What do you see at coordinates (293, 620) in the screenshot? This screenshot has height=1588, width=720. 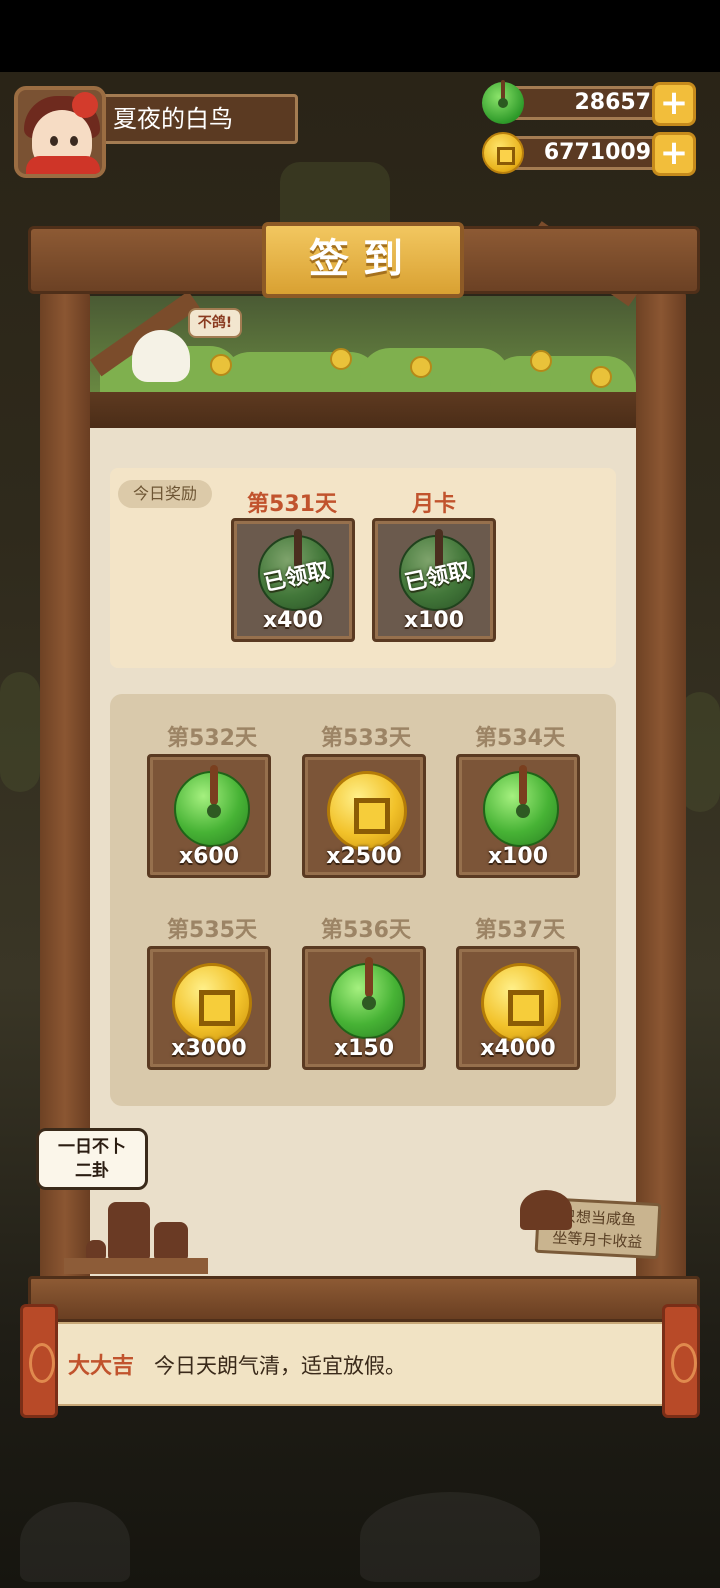 I see `reward-amount: x400` at bounding box center [293, 620].